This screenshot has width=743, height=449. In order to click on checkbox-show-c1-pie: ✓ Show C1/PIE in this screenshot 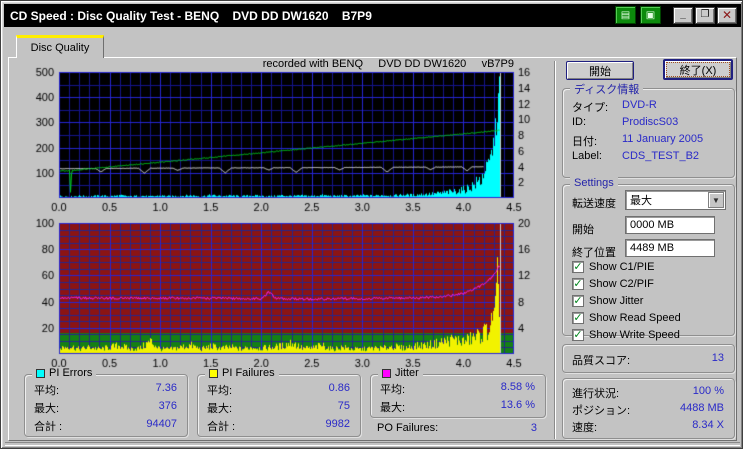, I will do `click(613, 267)`.